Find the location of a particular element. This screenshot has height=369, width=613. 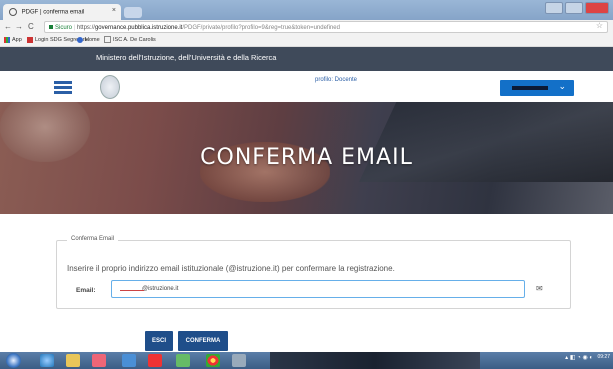

tab-title: PDGF | conferma email is located at coordinates (53, 12).